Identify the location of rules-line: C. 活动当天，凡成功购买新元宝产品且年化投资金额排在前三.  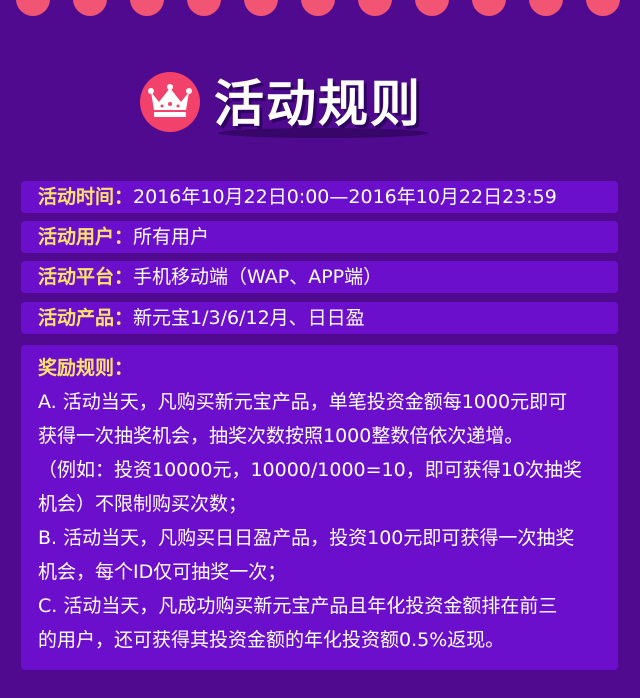
(298, 606).